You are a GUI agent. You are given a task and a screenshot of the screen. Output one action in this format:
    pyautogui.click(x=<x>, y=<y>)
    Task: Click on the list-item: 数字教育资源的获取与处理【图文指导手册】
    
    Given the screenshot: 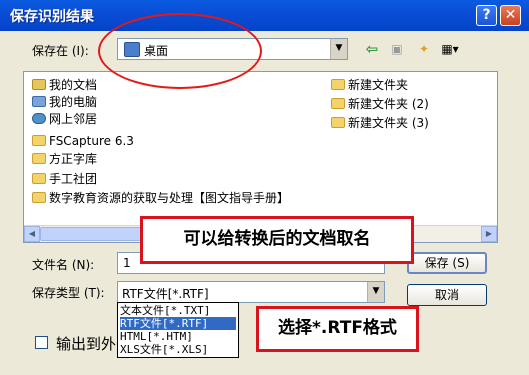 What is the action you would take?
    pyautogui.click(x=160, y=198)
    